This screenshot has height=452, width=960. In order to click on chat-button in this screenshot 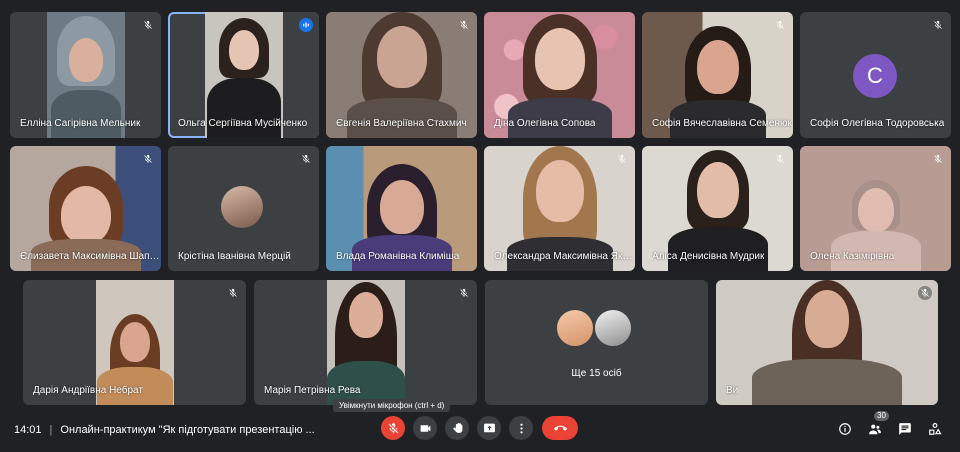, I will do `click(905, 429)`.